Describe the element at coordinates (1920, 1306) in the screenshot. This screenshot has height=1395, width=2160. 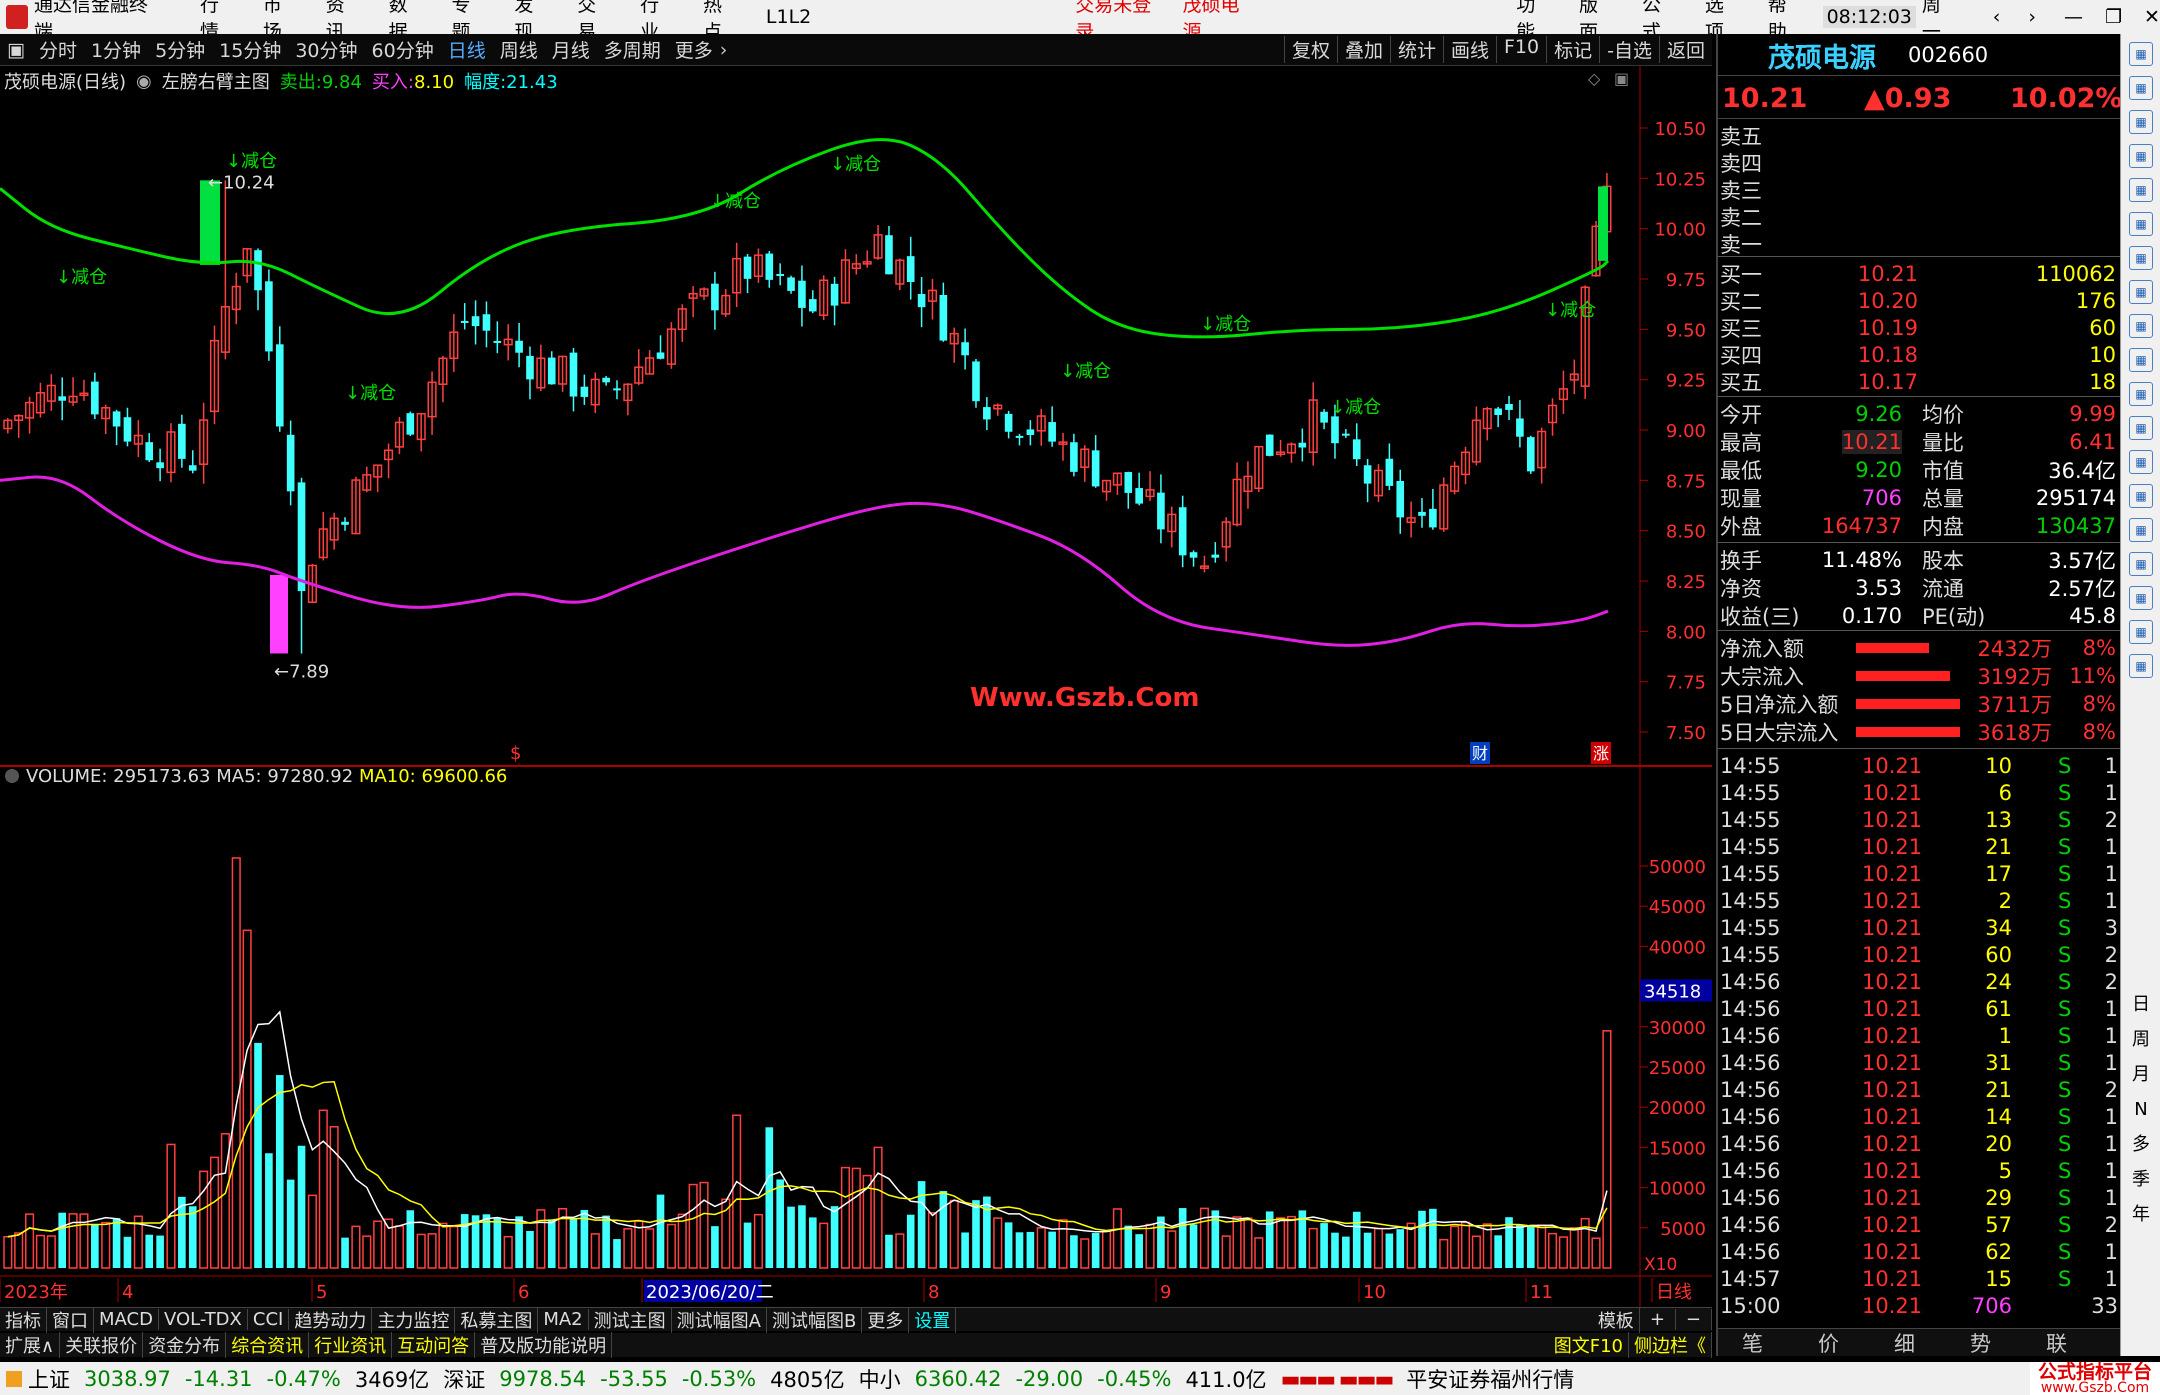
I see `tick-row: 15:00 10.21 706 33` at that location.